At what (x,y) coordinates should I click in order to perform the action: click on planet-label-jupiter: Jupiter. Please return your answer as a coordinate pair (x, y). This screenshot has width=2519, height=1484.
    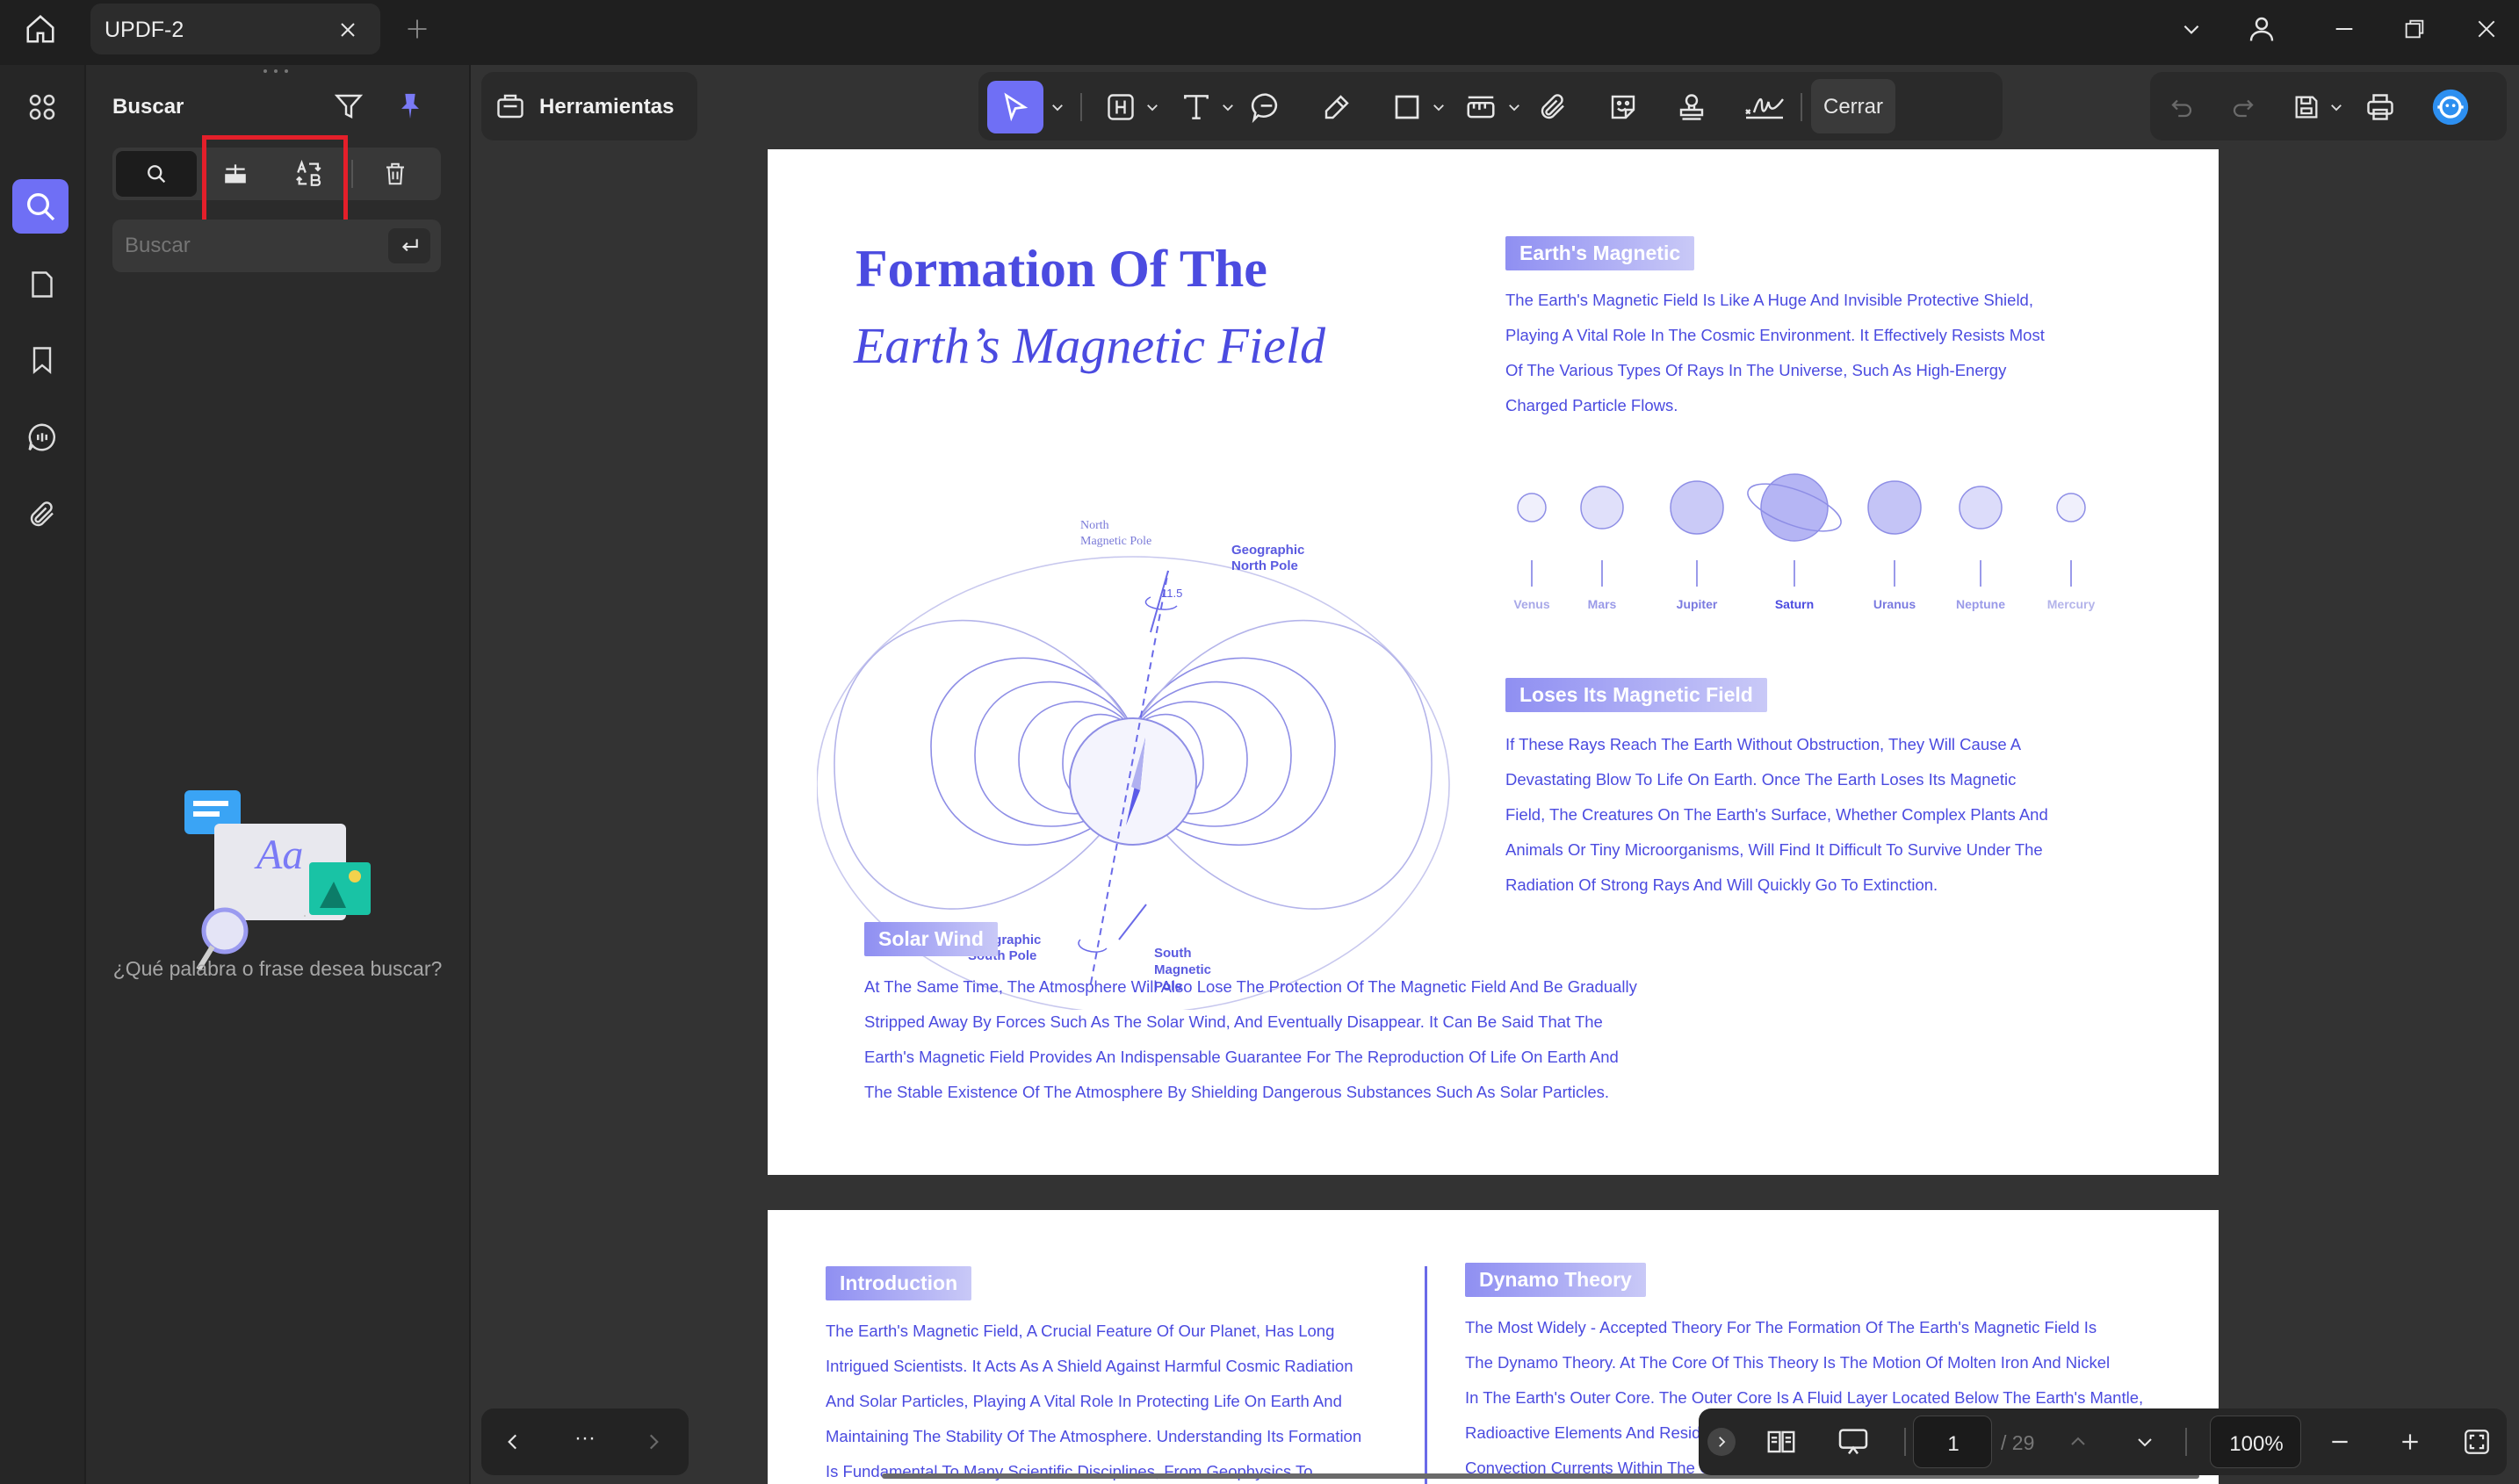
    Looking at the image, I should click on (1697, 604).